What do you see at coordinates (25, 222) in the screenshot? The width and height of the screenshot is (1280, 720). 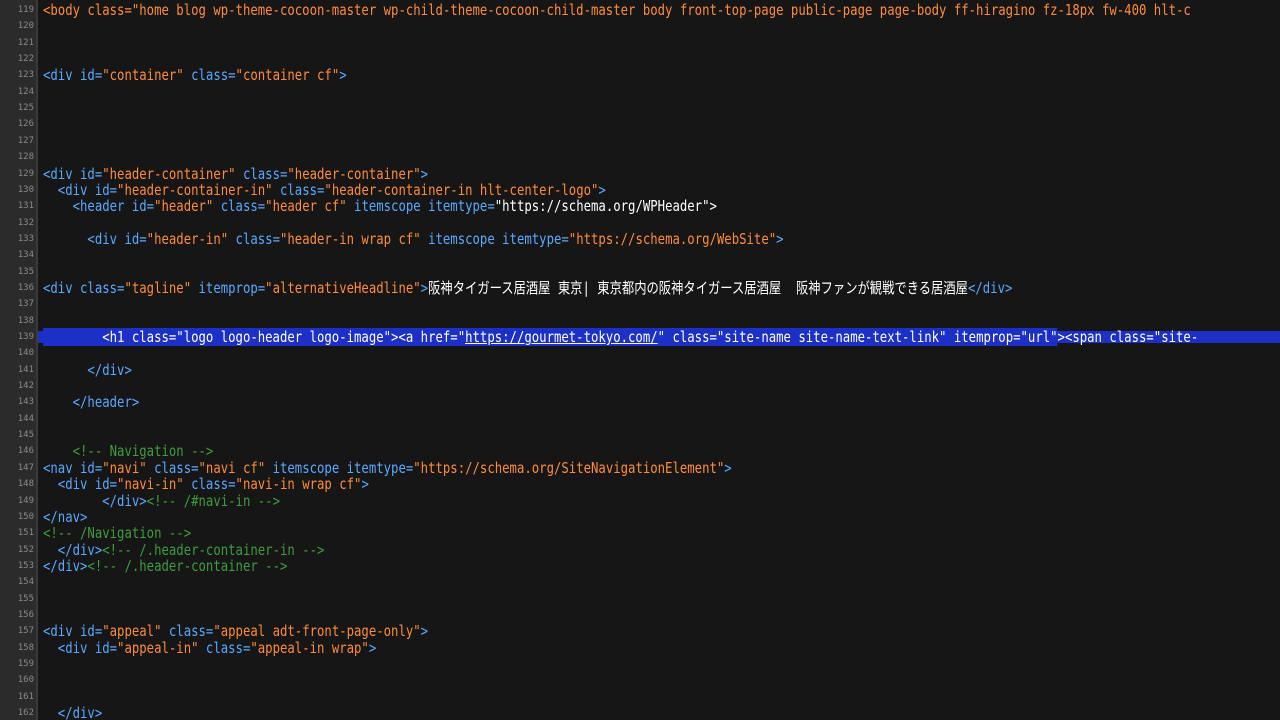 I see `line-number: 132` at bounding box center [25, 222].